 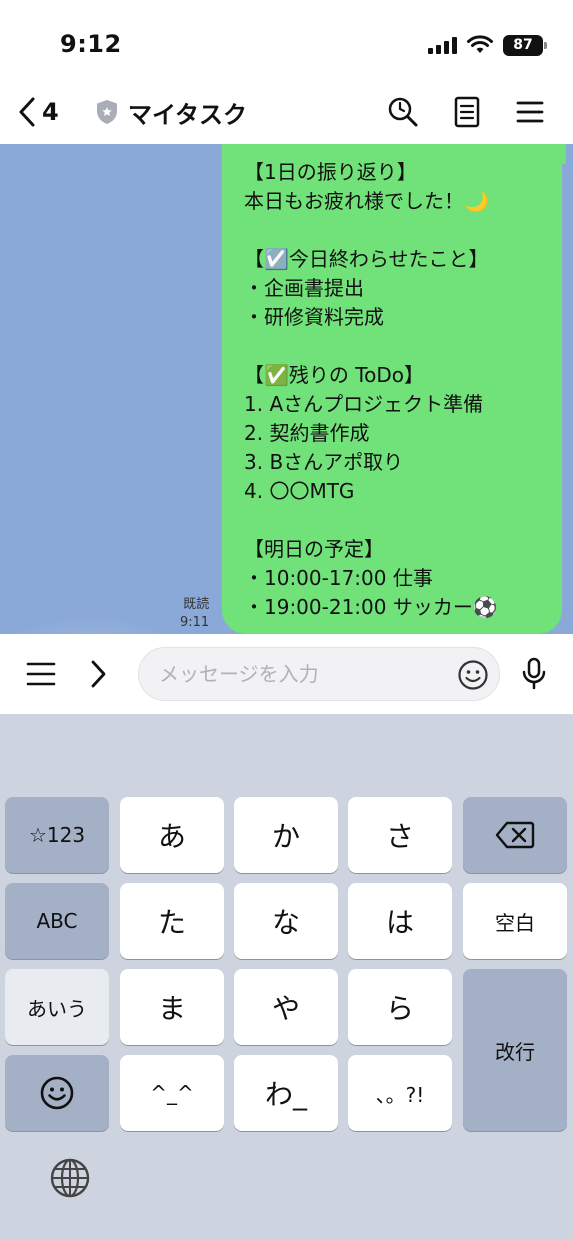 I want to click on search-clock-icon, so click(x=403, y=112).